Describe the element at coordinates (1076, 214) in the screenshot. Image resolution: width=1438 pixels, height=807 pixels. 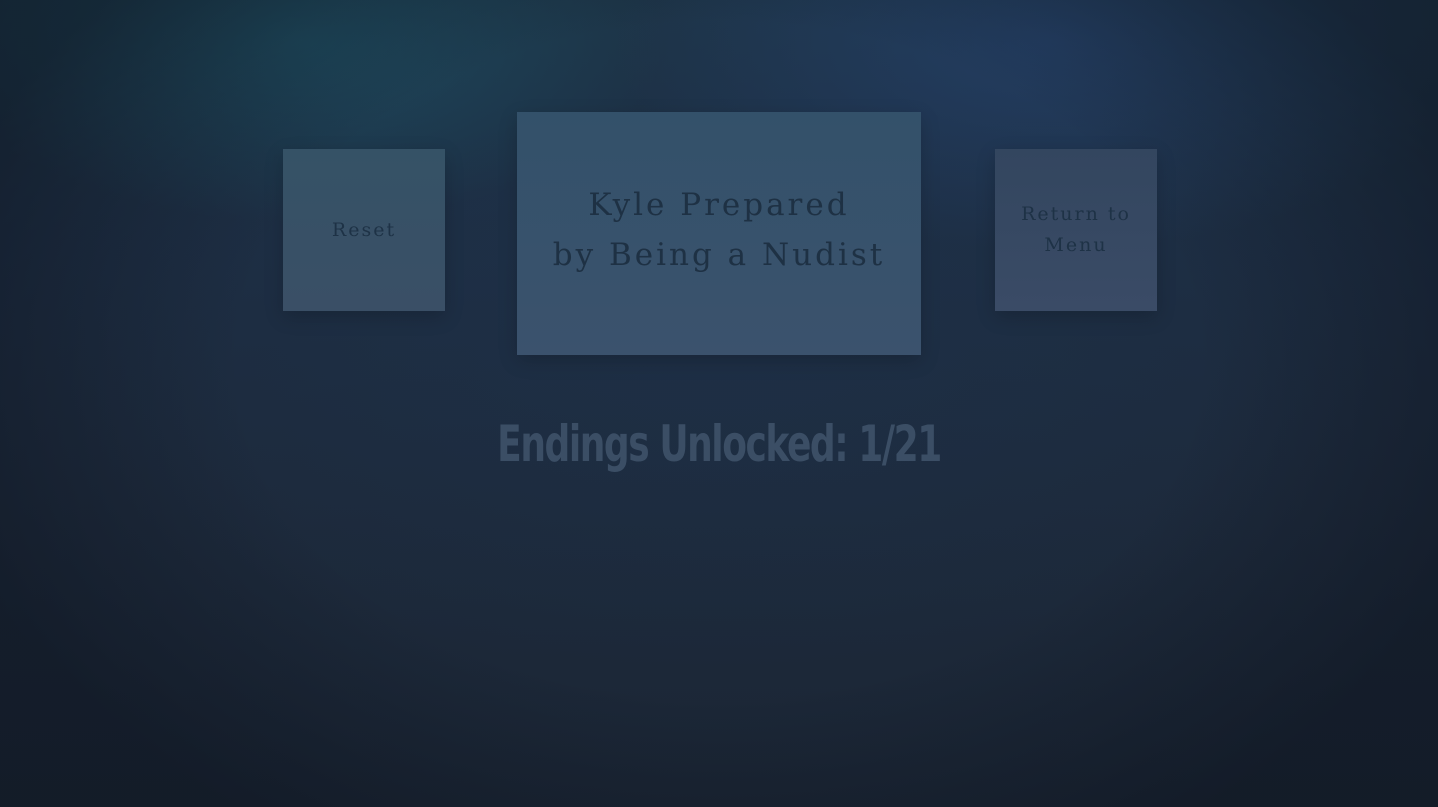
I see `return-to-menu-label-line-1: Return to` at that location.